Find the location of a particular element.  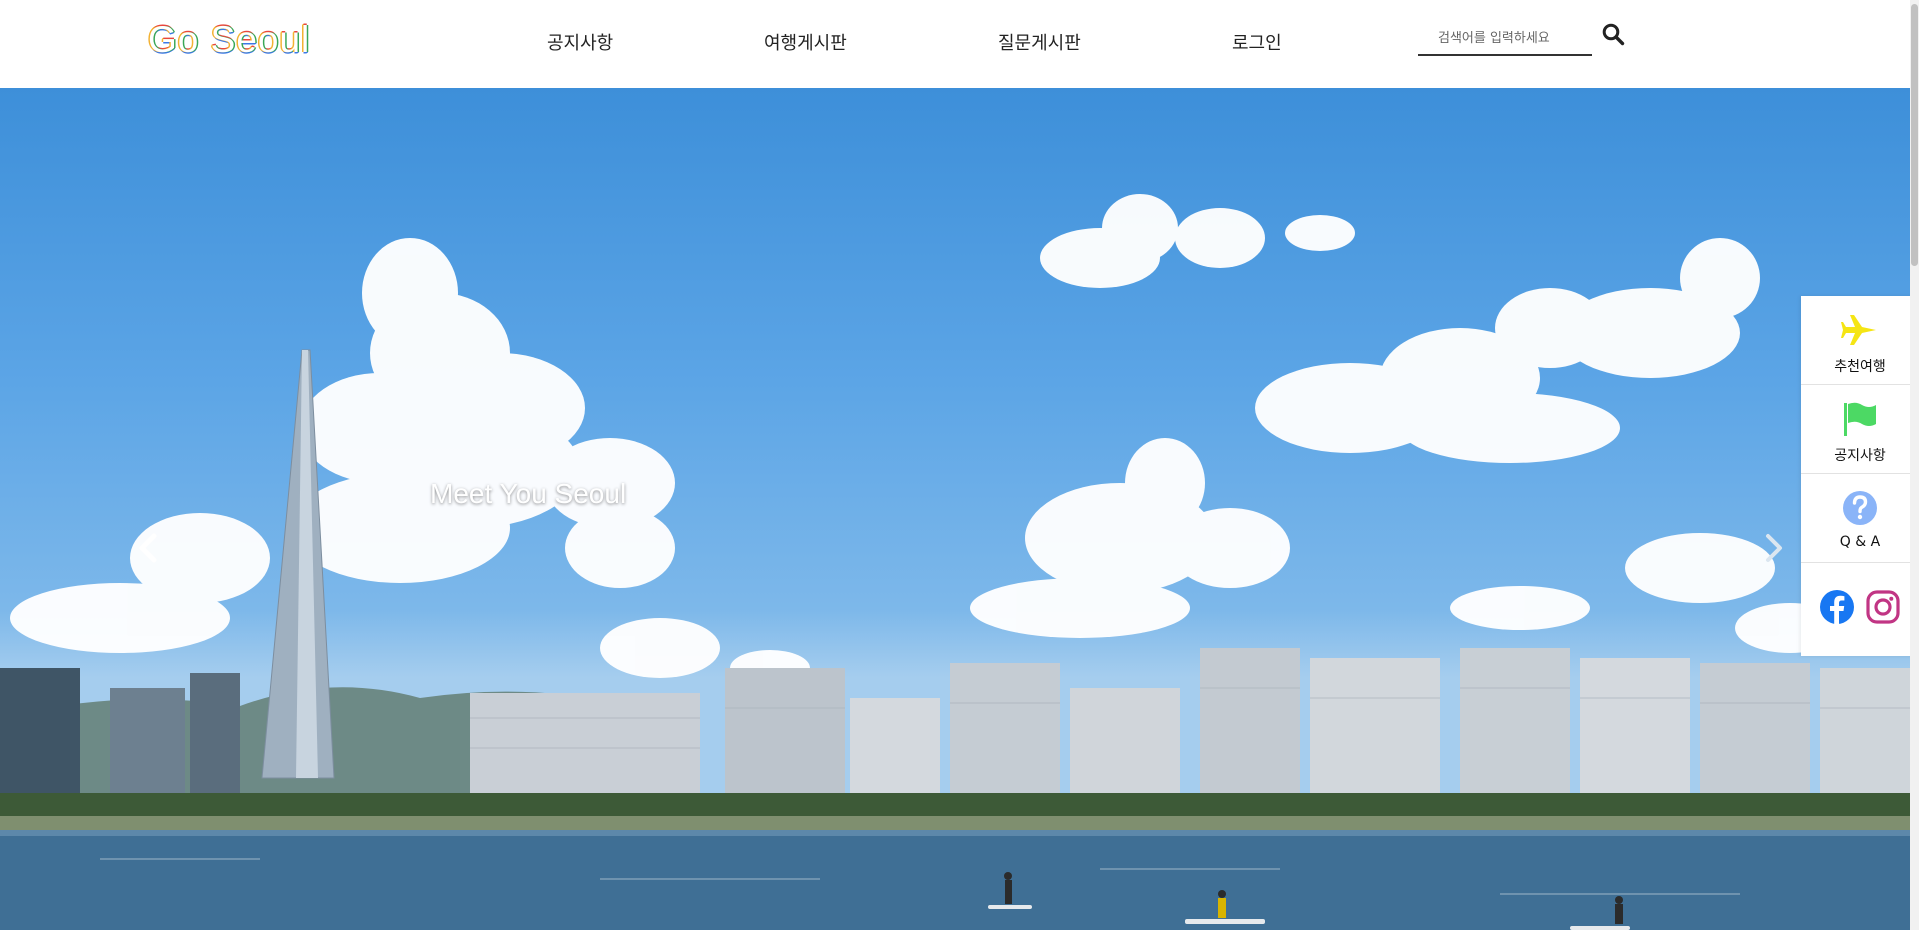

quick-menu-recommended-travel: 추천여행 is located at coordinates (1860, 340).